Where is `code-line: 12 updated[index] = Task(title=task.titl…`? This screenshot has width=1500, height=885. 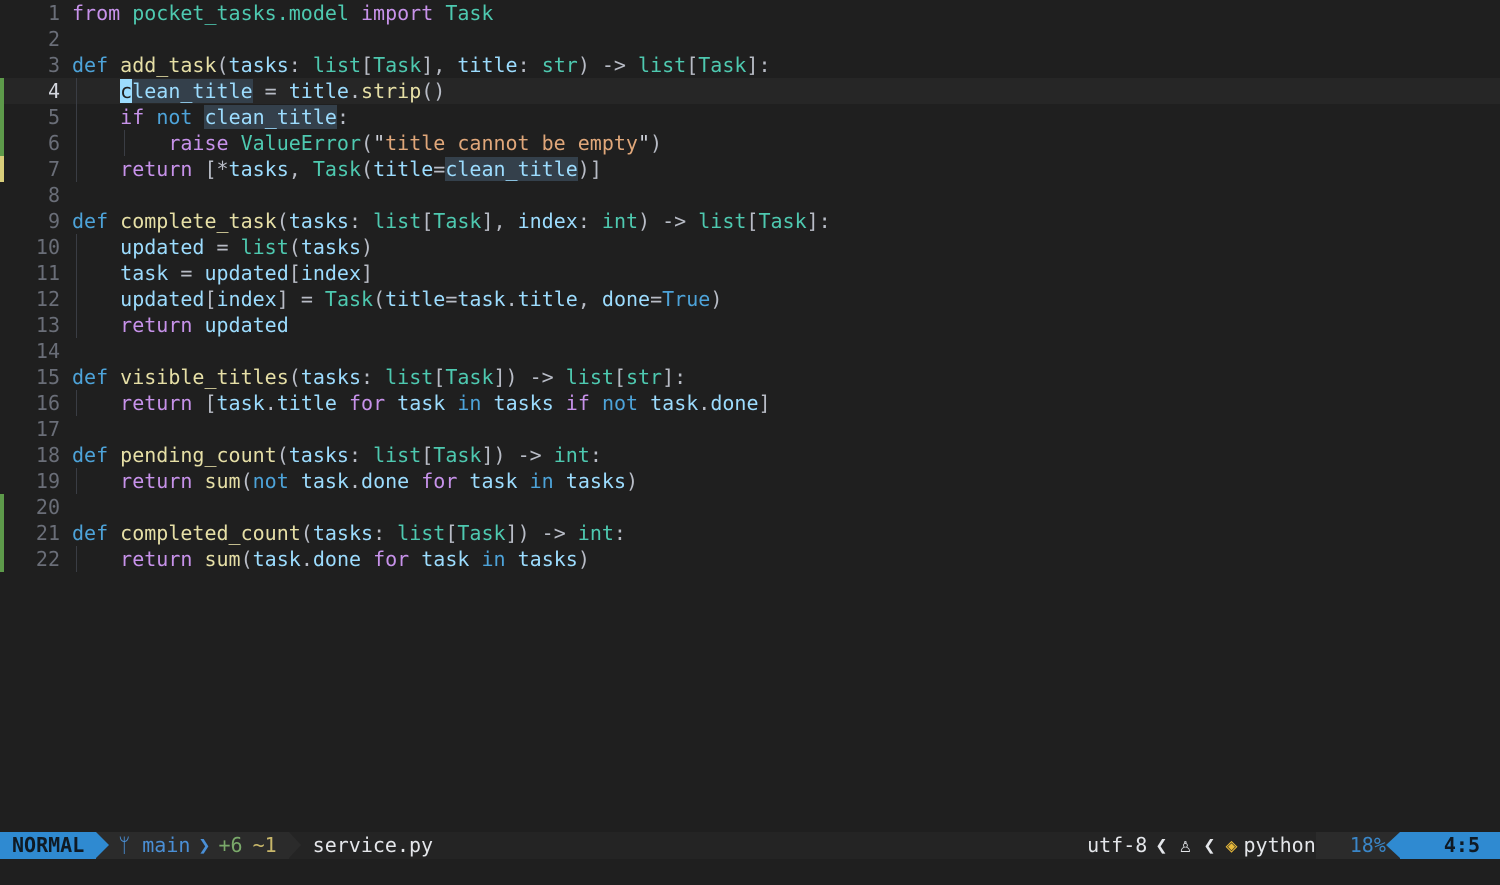 code-line: 12 updated[index] = Task(title=task.titl… is located at coordinates (750, 299).